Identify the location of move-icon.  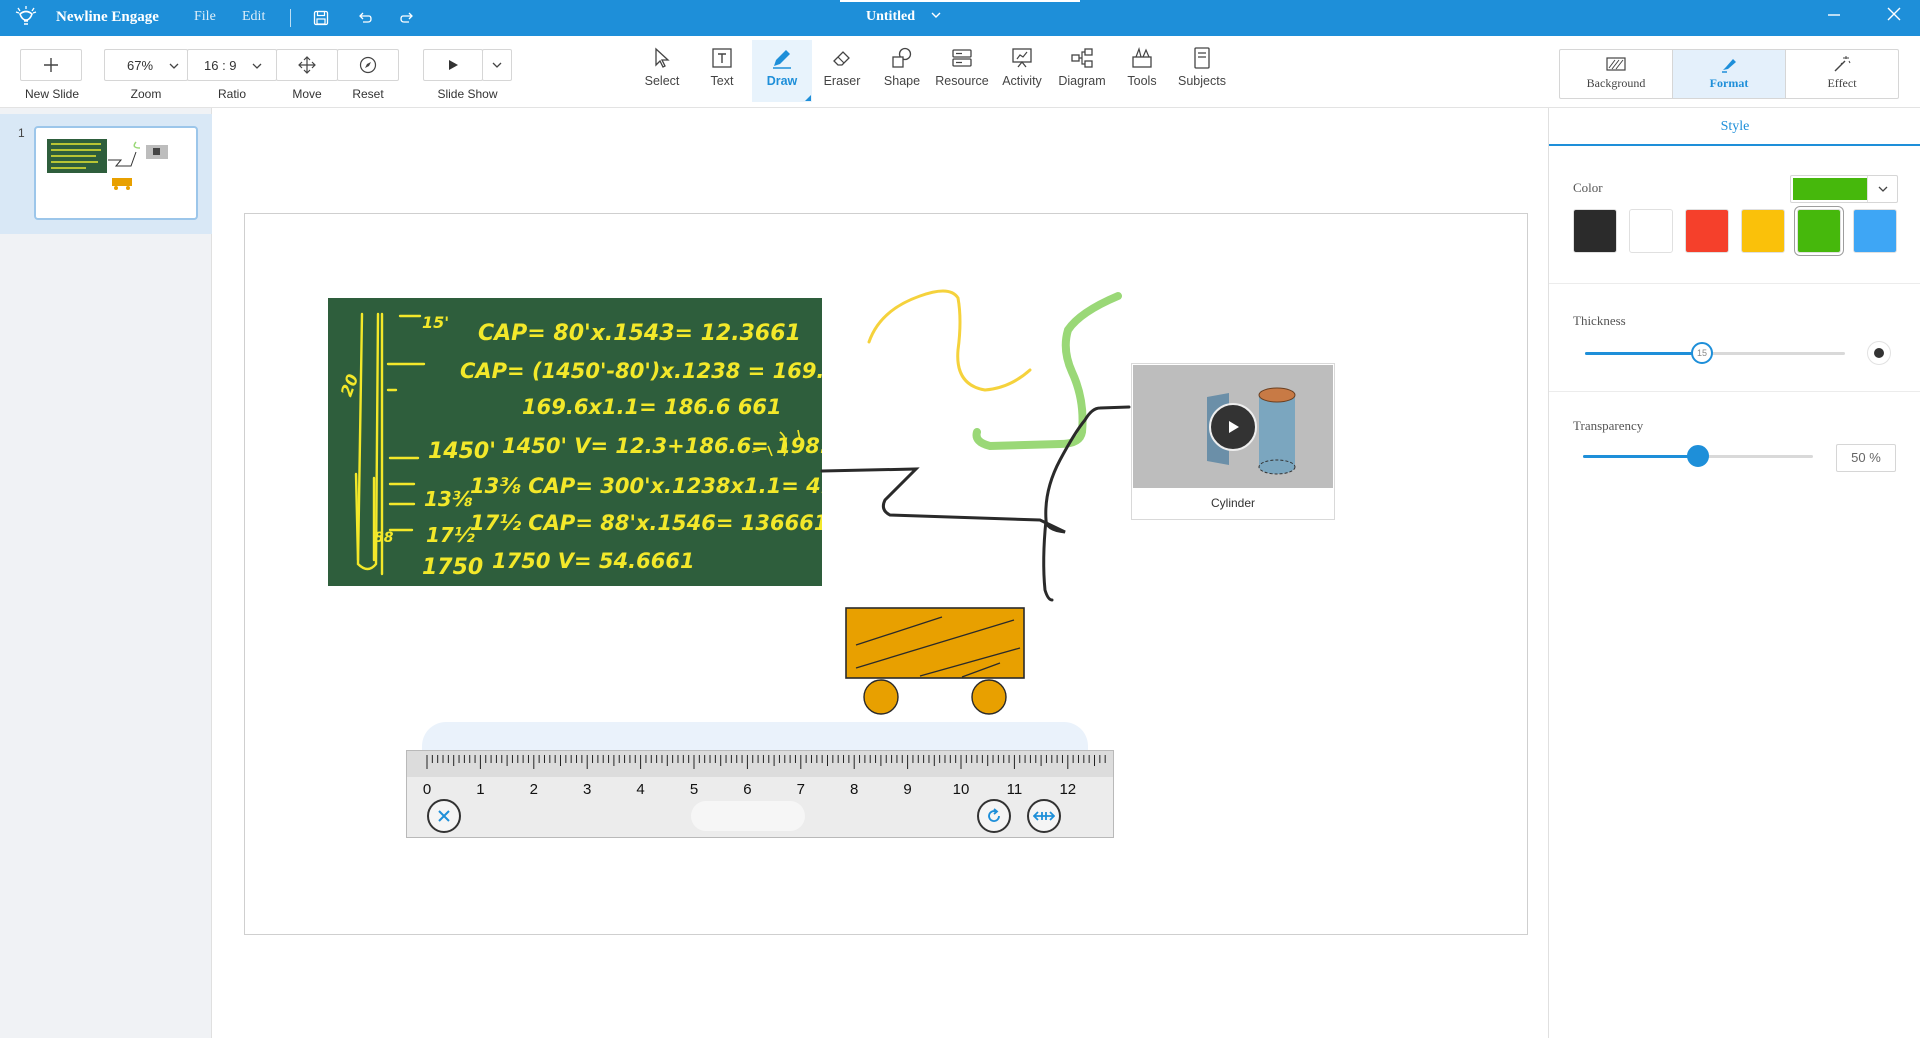
(307, 65).